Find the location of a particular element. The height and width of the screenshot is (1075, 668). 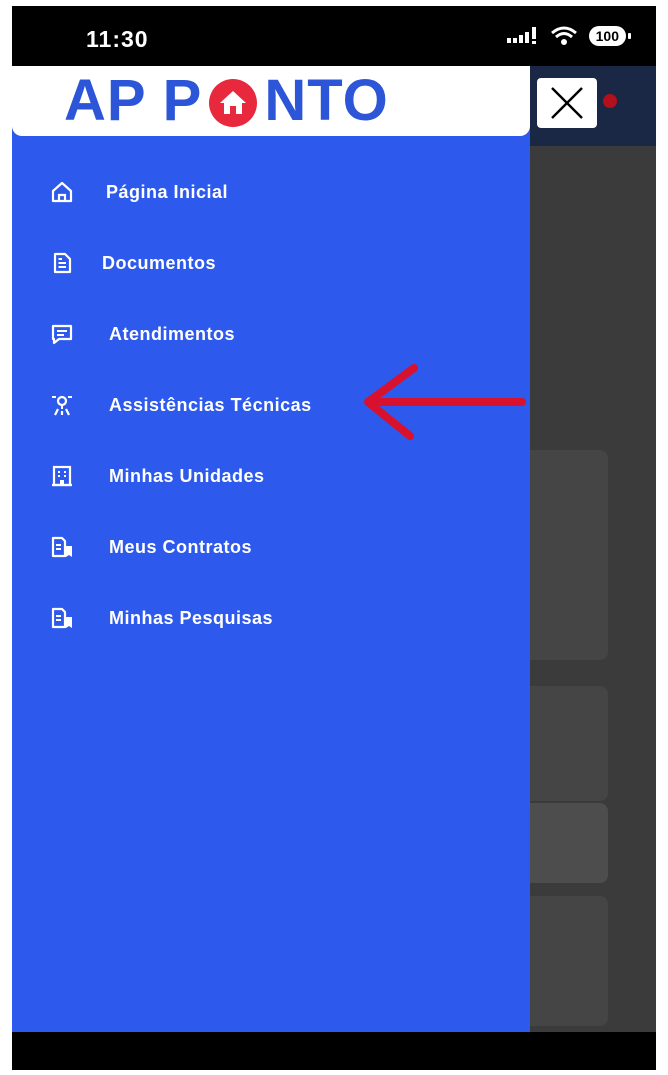

survey-icon is located at coordinates (62, 618).